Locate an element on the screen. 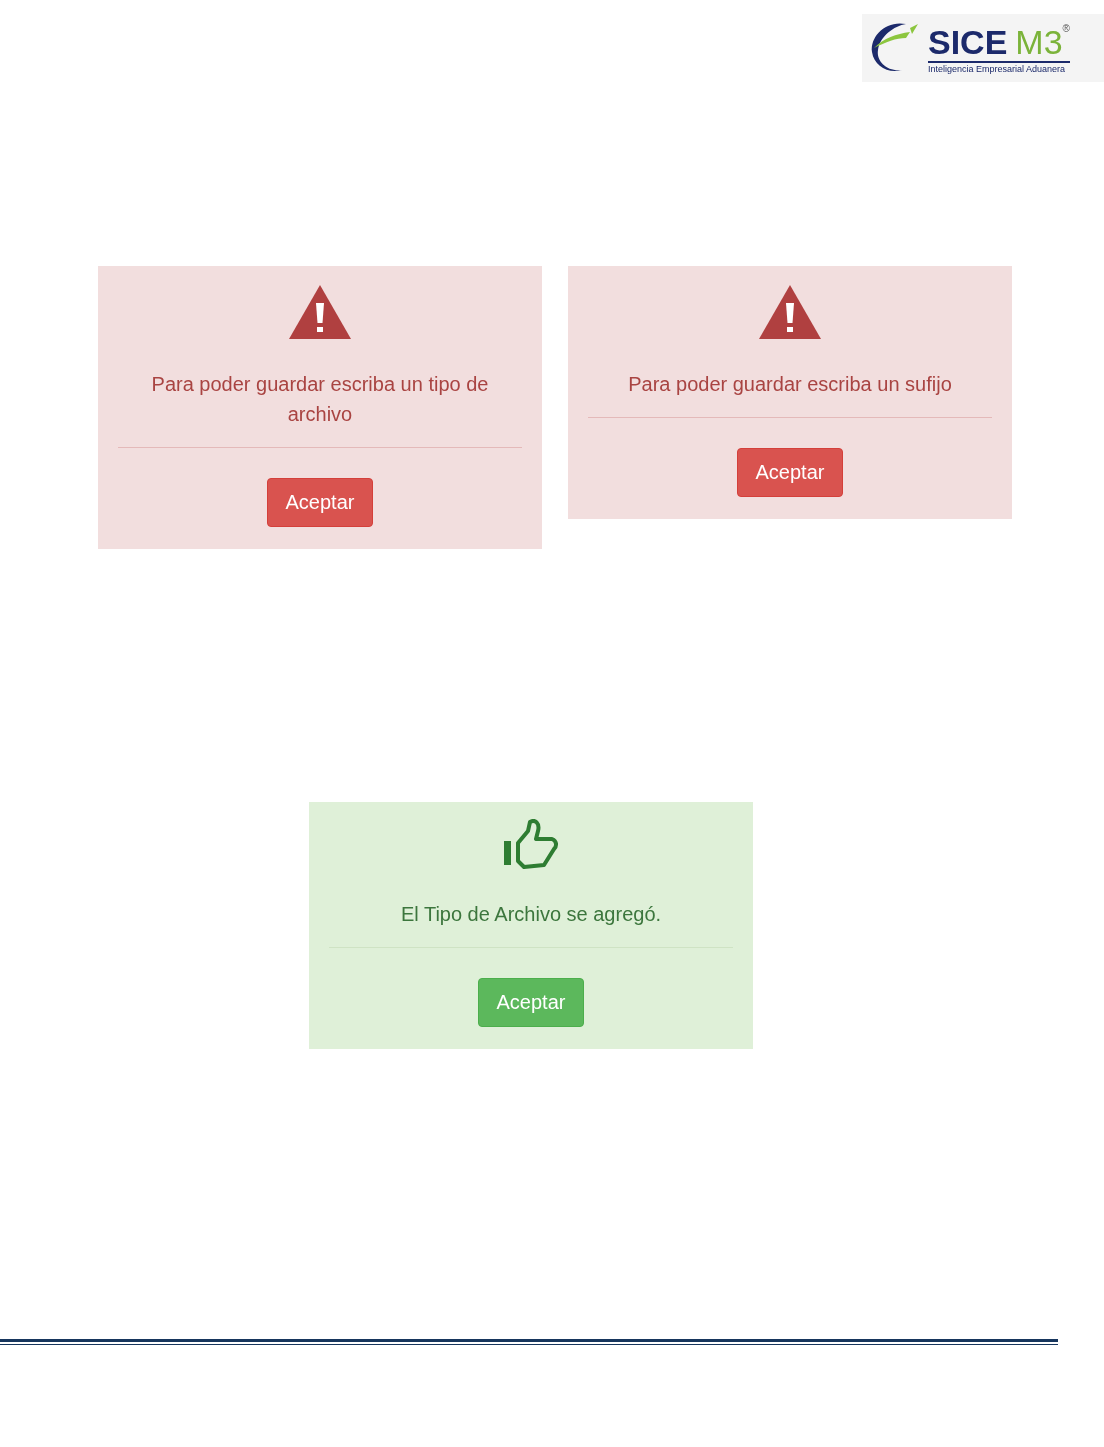  alert-message: El Tipo de Archivo se agregó. is located at coordinates (531, 914).